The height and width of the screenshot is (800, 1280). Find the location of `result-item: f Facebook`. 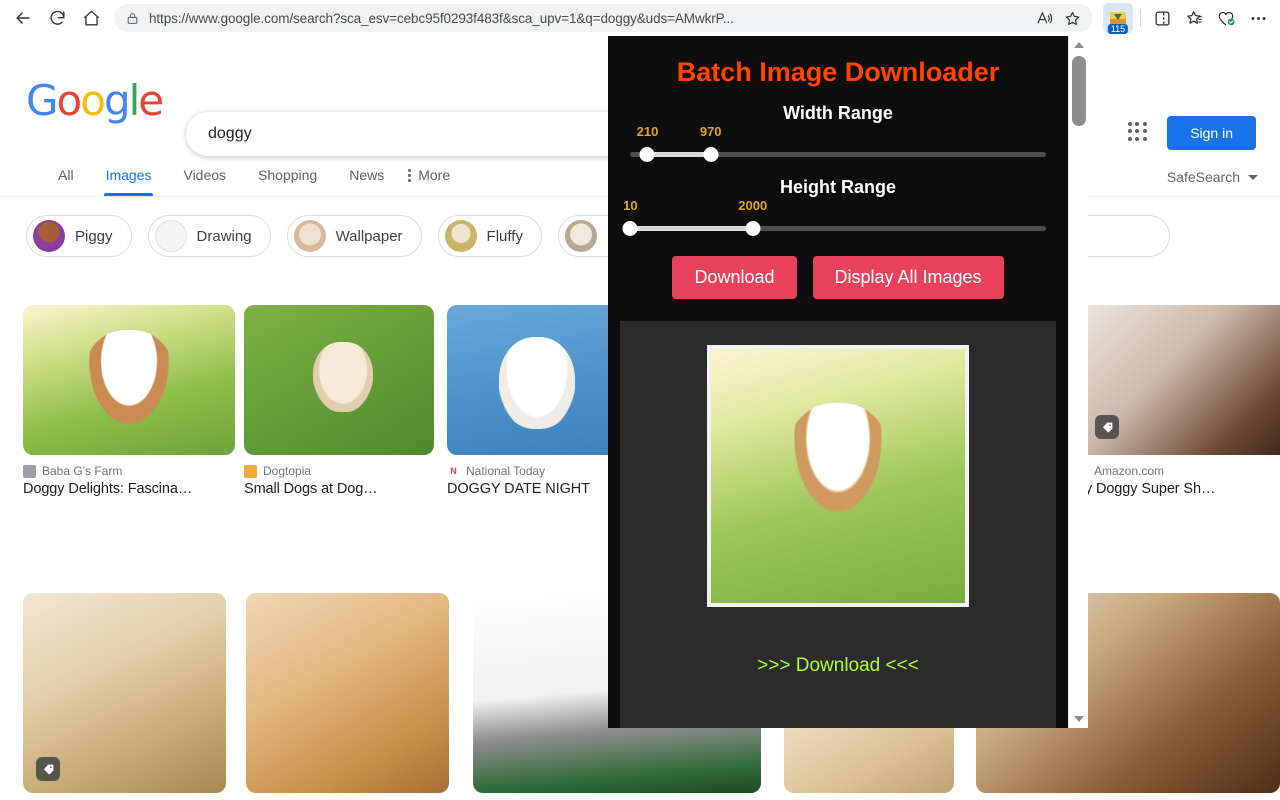

result-item: f Facebook is located at coordinates (347, 696).